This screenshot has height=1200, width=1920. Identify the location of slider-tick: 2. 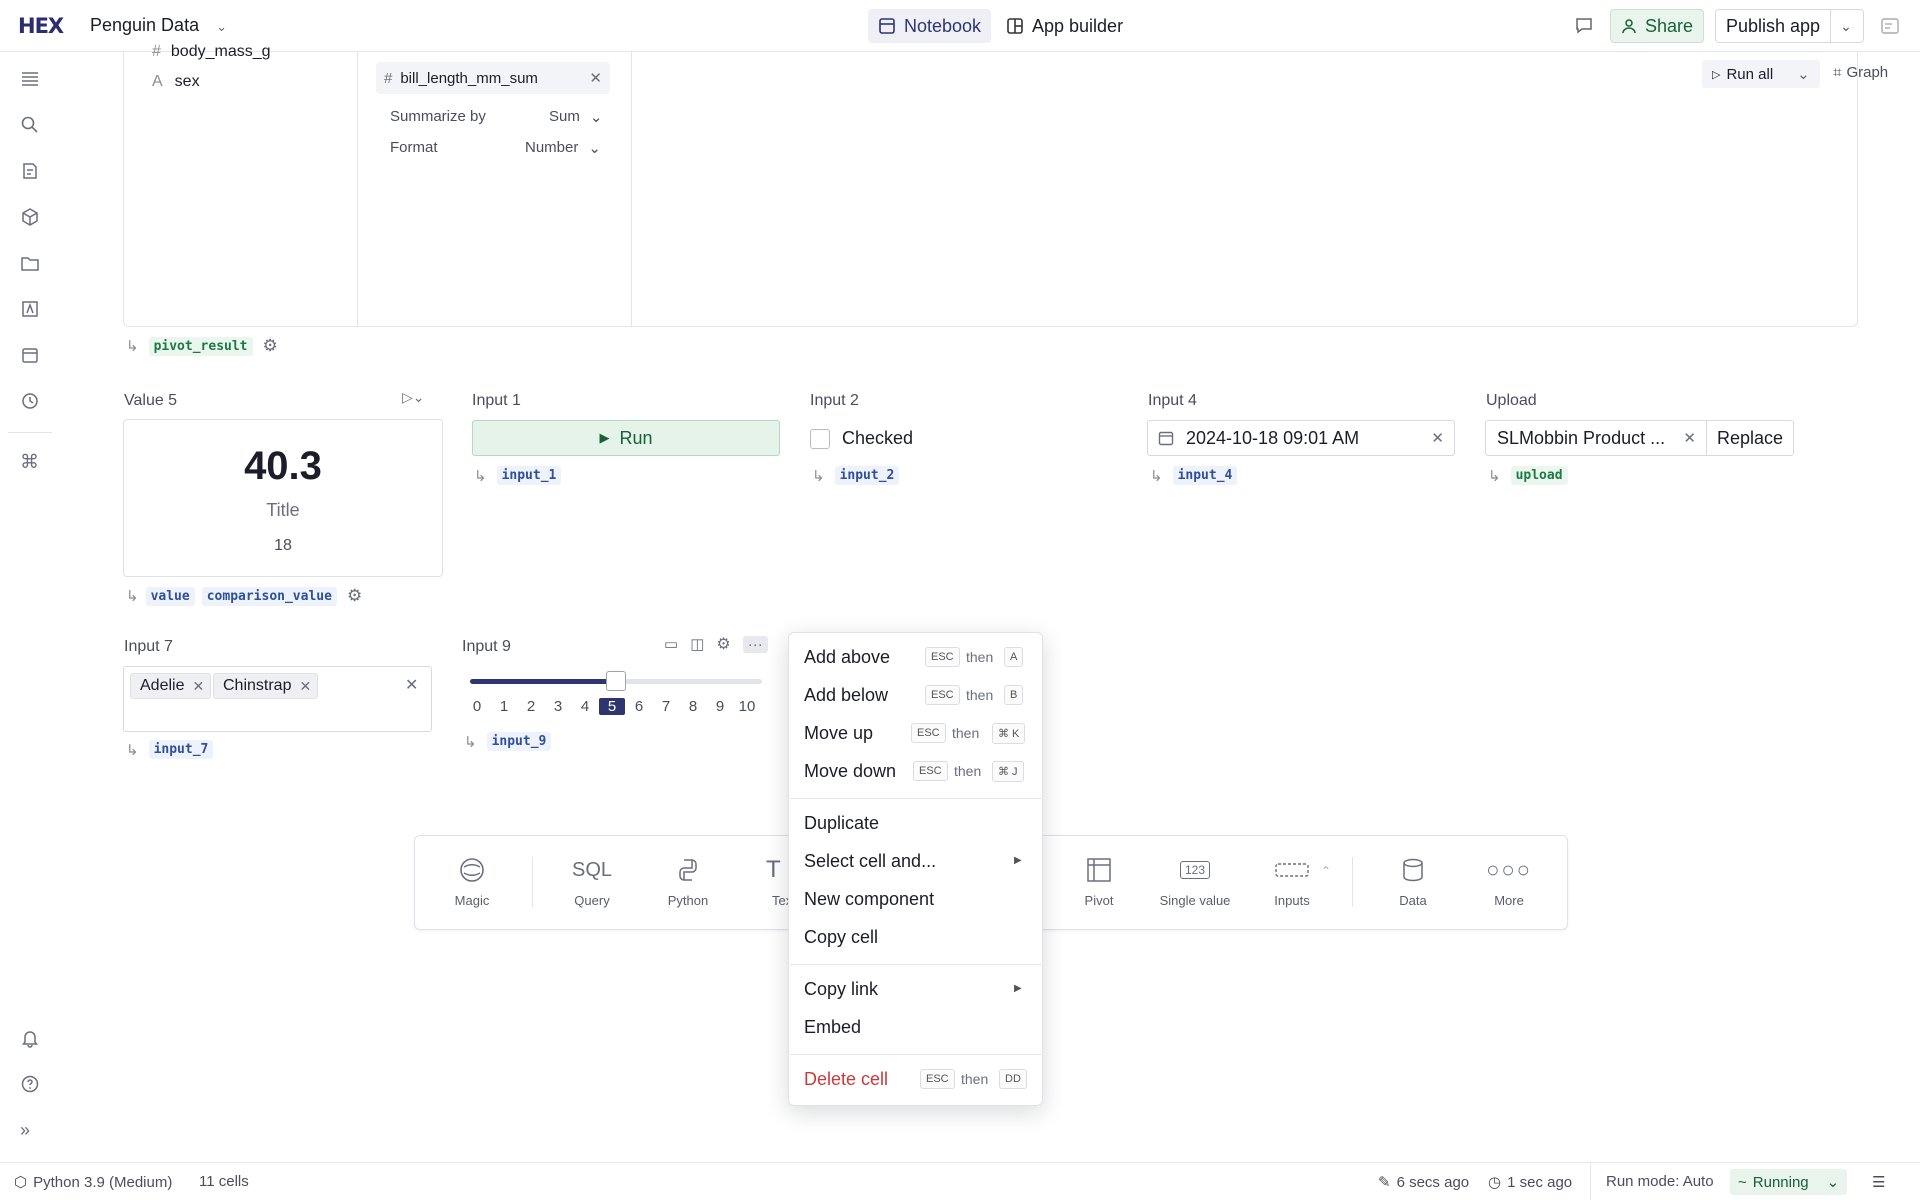
(531, 706).